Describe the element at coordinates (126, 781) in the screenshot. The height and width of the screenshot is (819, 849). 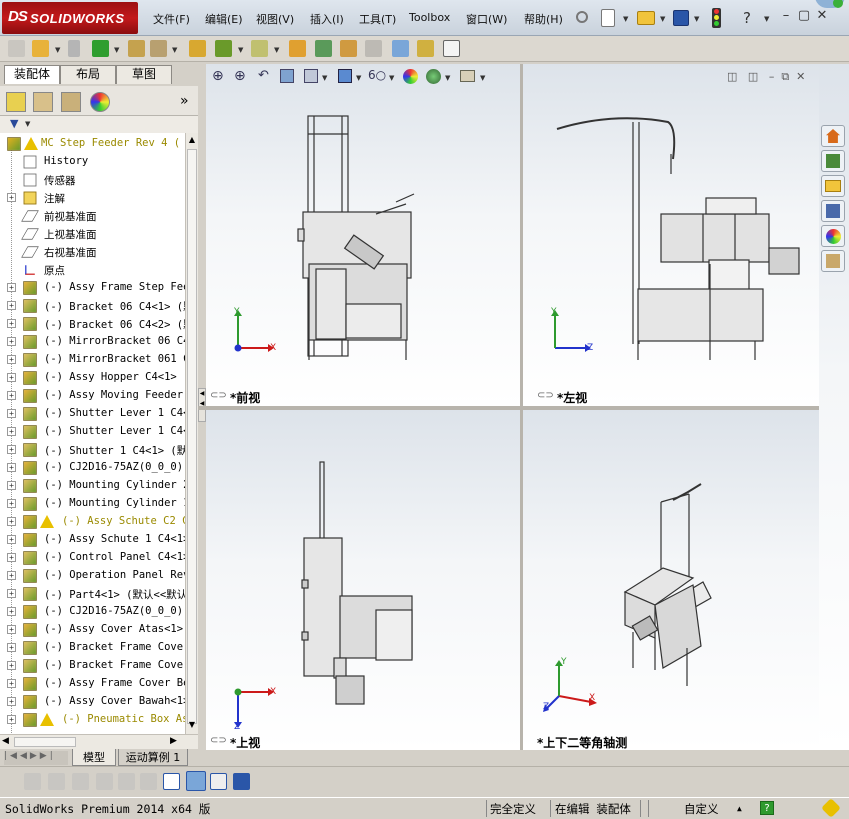
I see `view-section-icon` at that location.